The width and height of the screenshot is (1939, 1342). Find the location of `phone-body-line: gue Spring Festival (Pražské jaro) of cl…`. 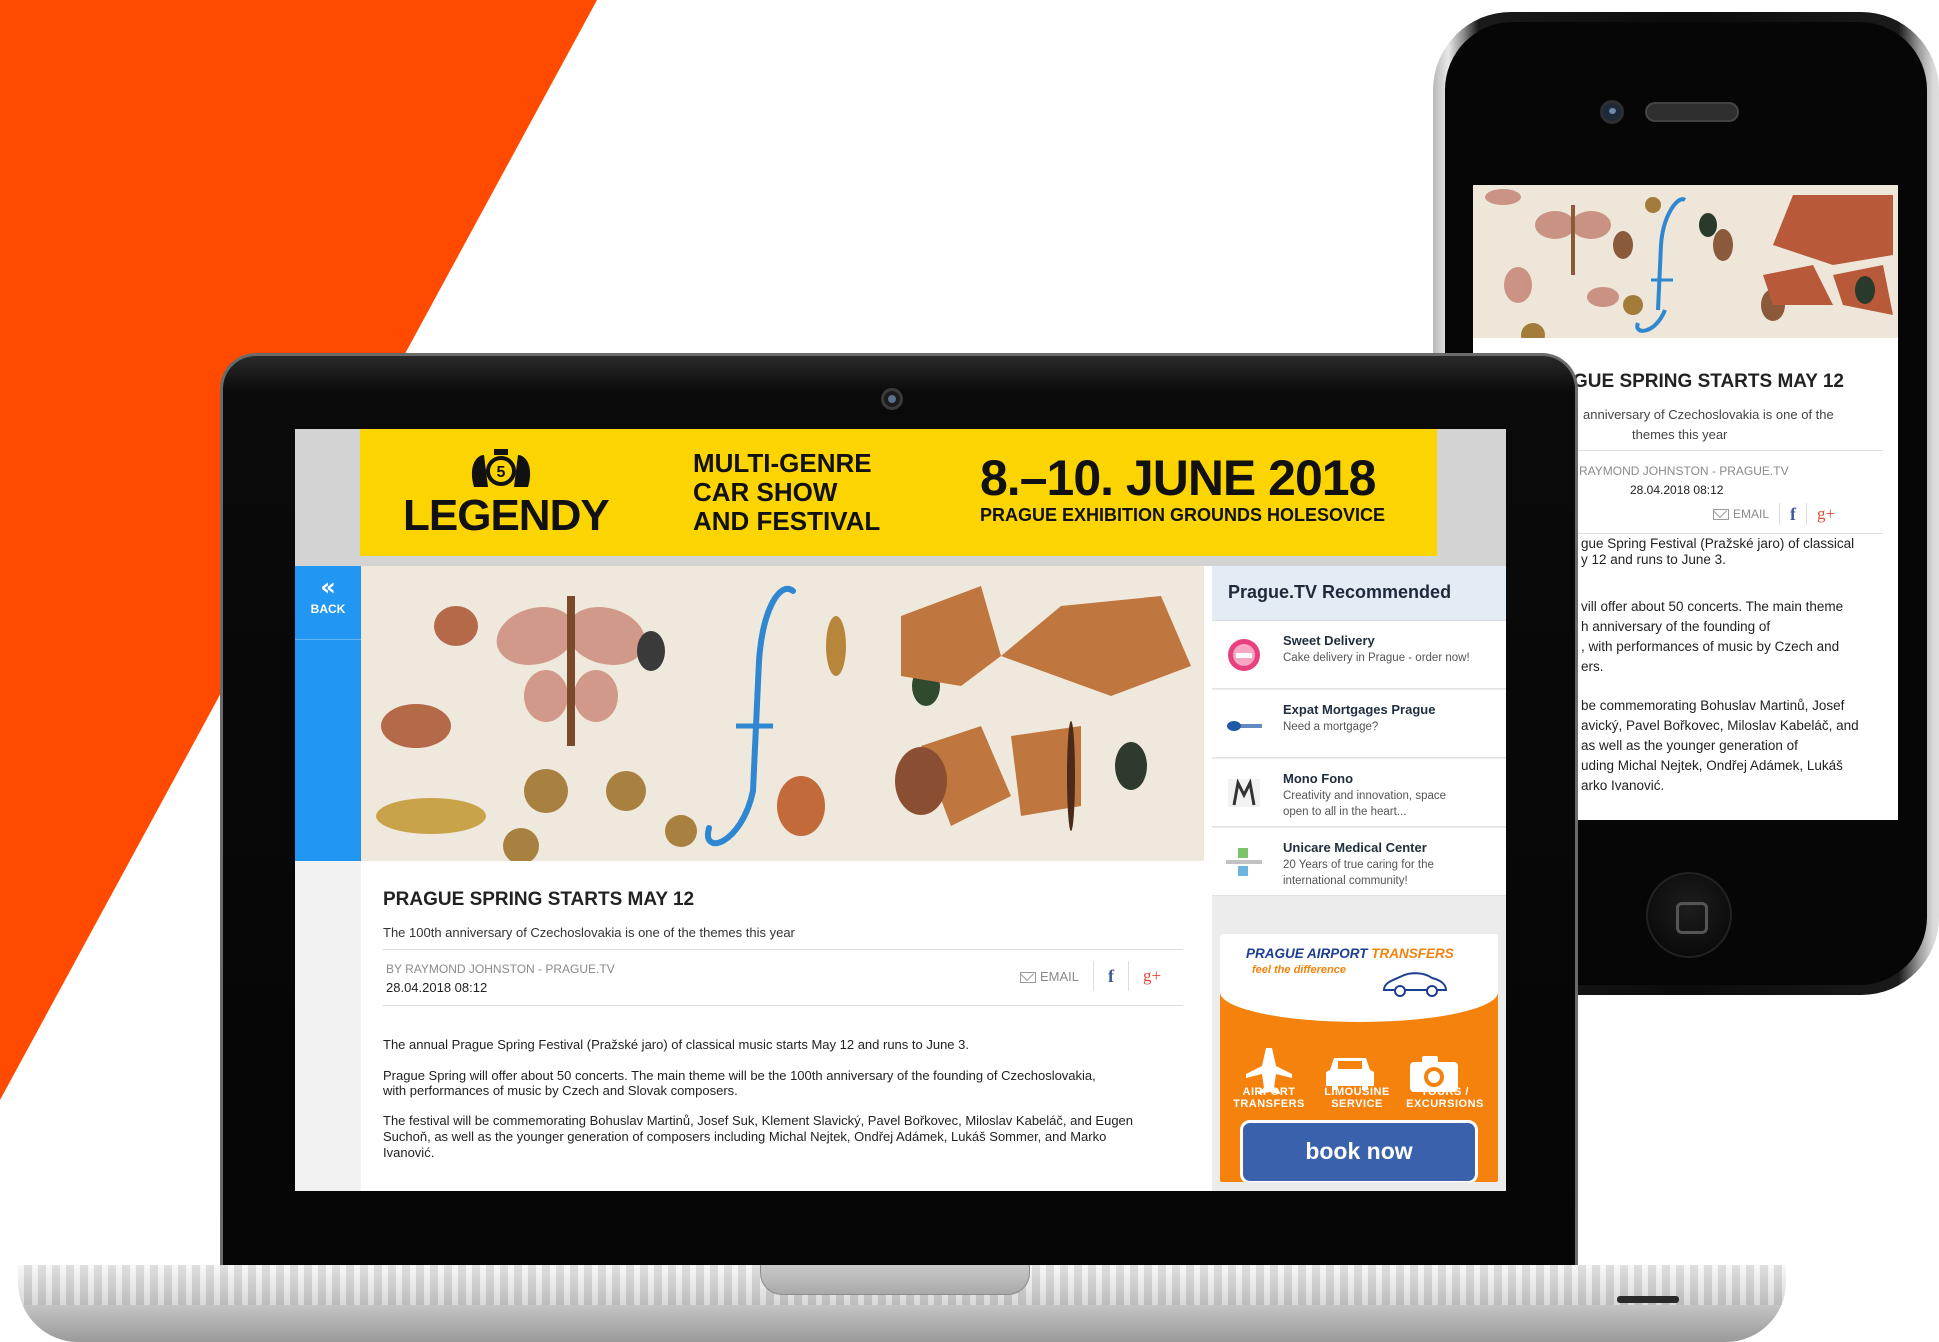

phone-body-line: gue Spring Festival (Pražské jaro) of cl… is located at coordinates (1718, 543).